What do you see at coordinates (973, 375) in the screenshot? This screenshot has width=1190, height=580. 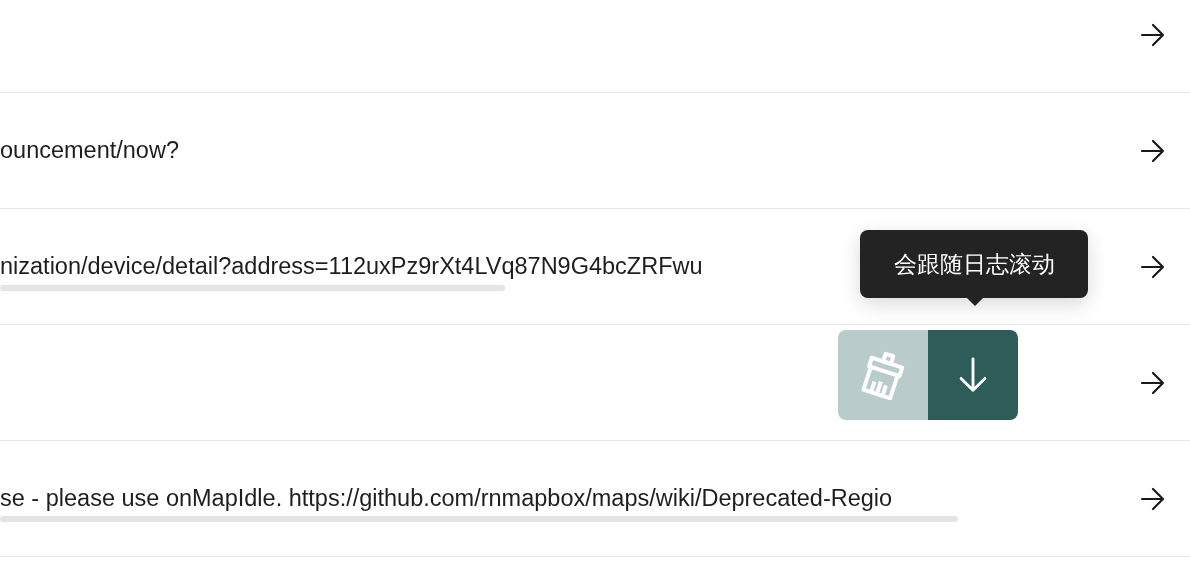 I see `scroll-down-button` at bounding box center [973, 375].